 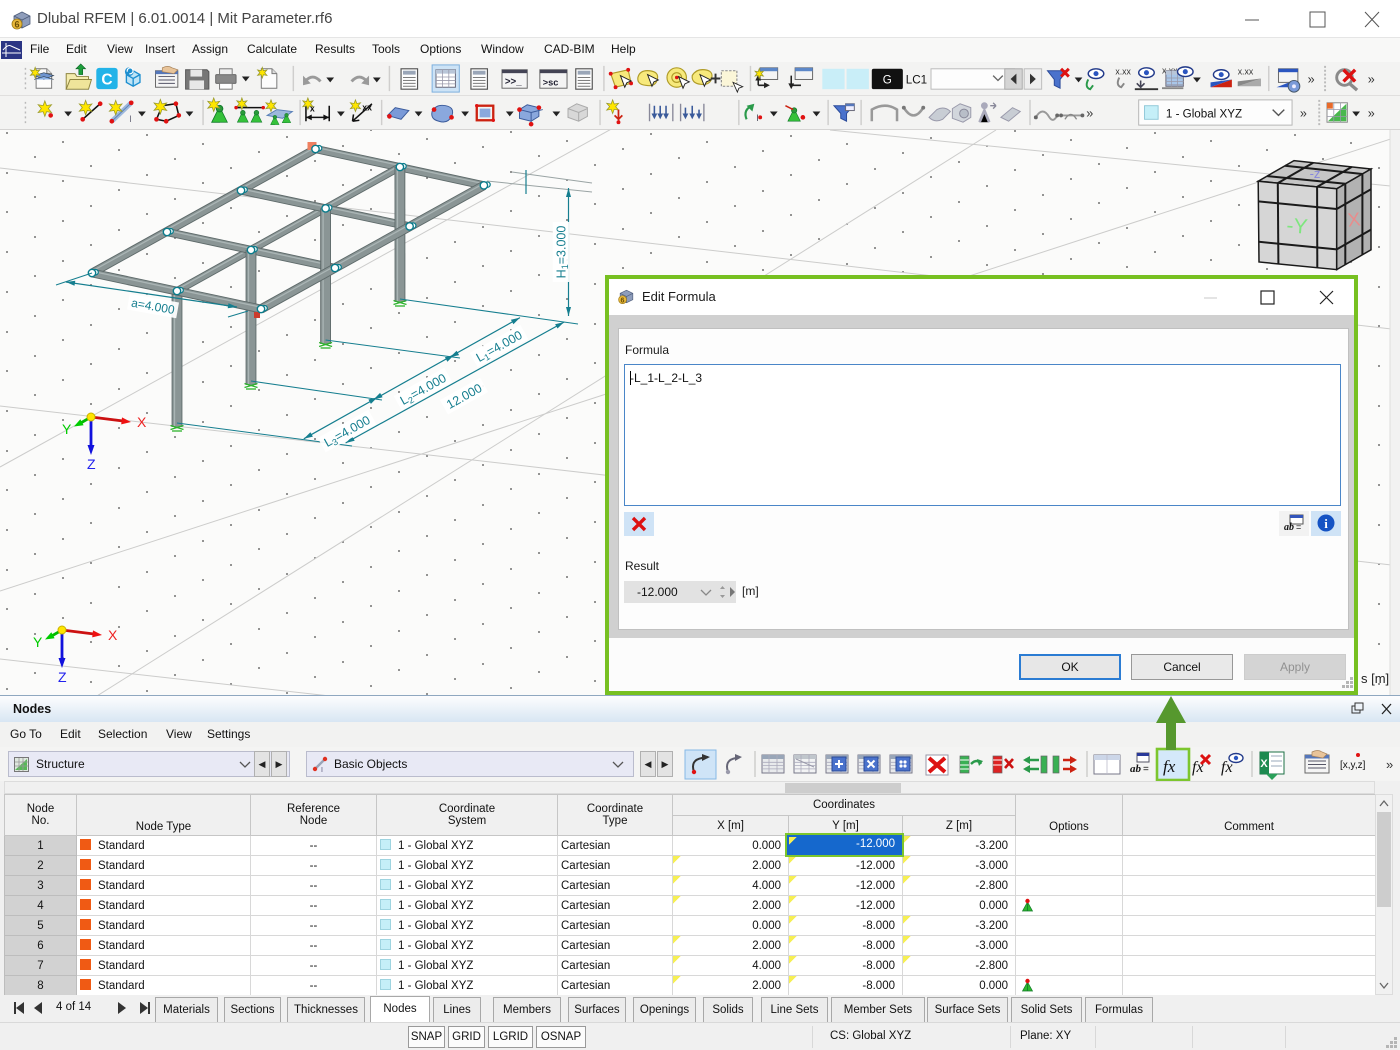 I want to click on svg-text: H1=3.000, so click(x=563, y=252).